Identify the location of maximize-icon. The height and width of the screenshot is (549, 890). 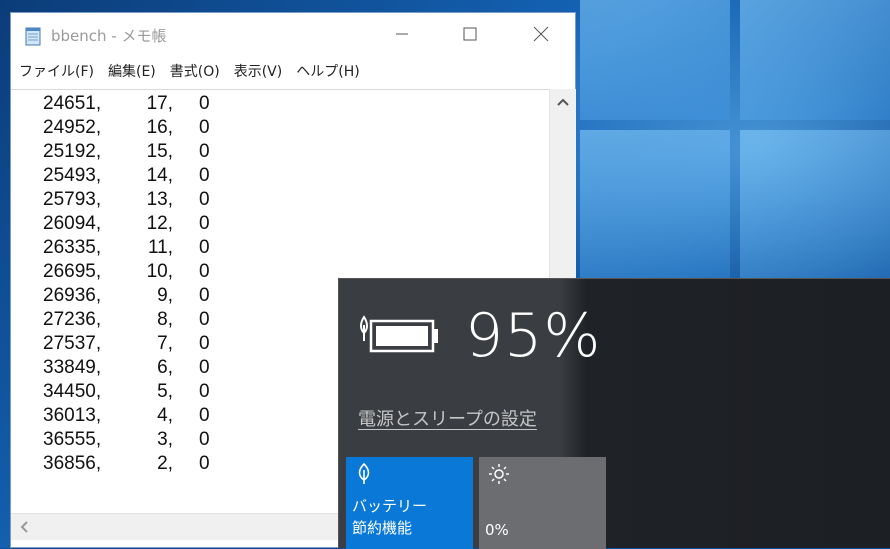
(470, 34).